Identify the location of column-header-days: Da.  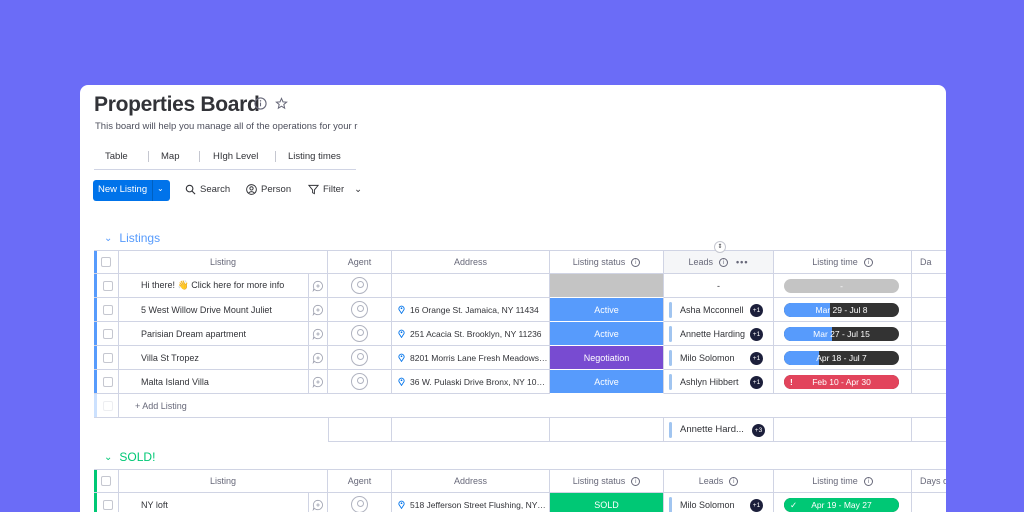
(929, 262).